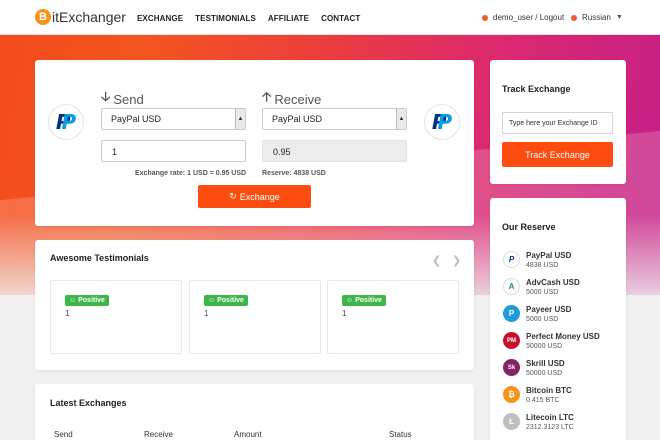 This screenshot has width=660, height=440. I want to click on reserve-item: P Payeer USD 5000 USD, so click(537, 315).